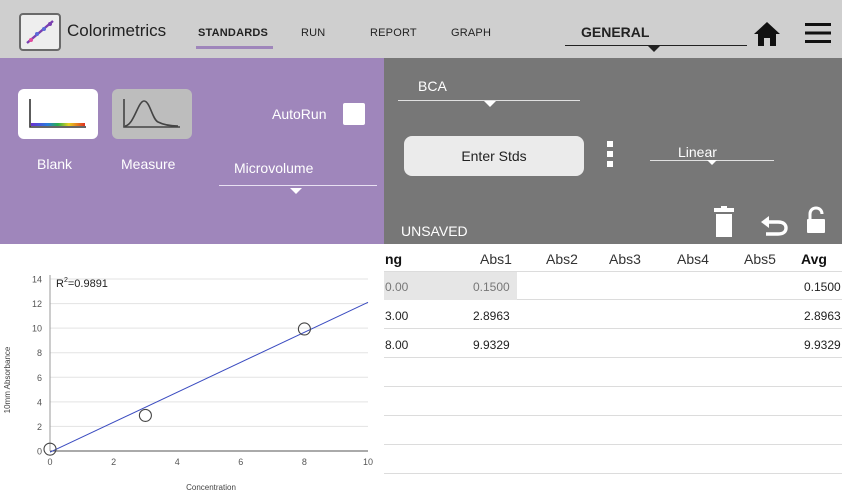 Image resolution: width=842 pixels, height=496 pixels. Describe the element at coordinates (396, 316) in the screenshot. I see `cell-ng: 3.00` at that location.